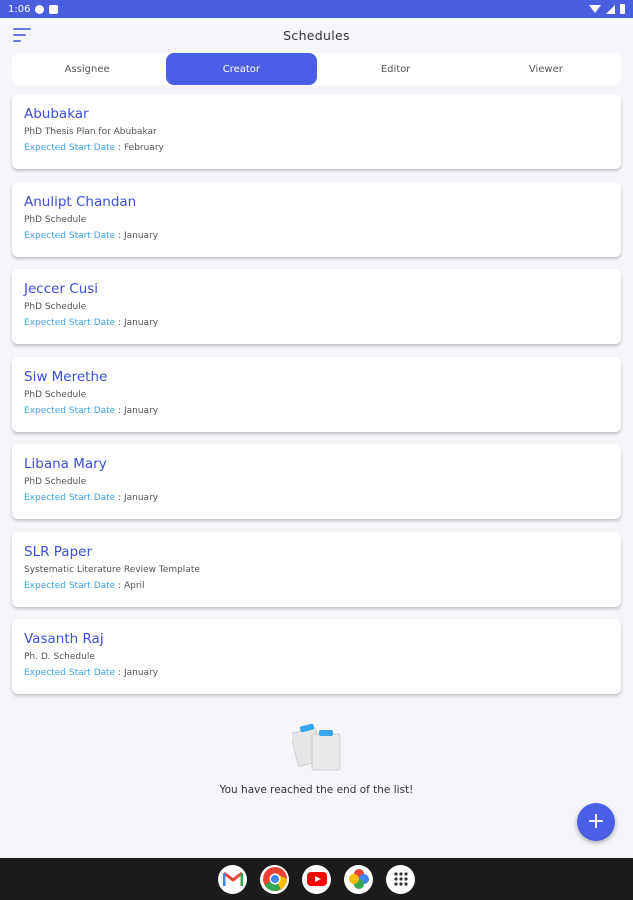  Describe the element at coordinates (64, 639) in the screenshot. I see `schedule-name: Vasanth Raj` at that location.